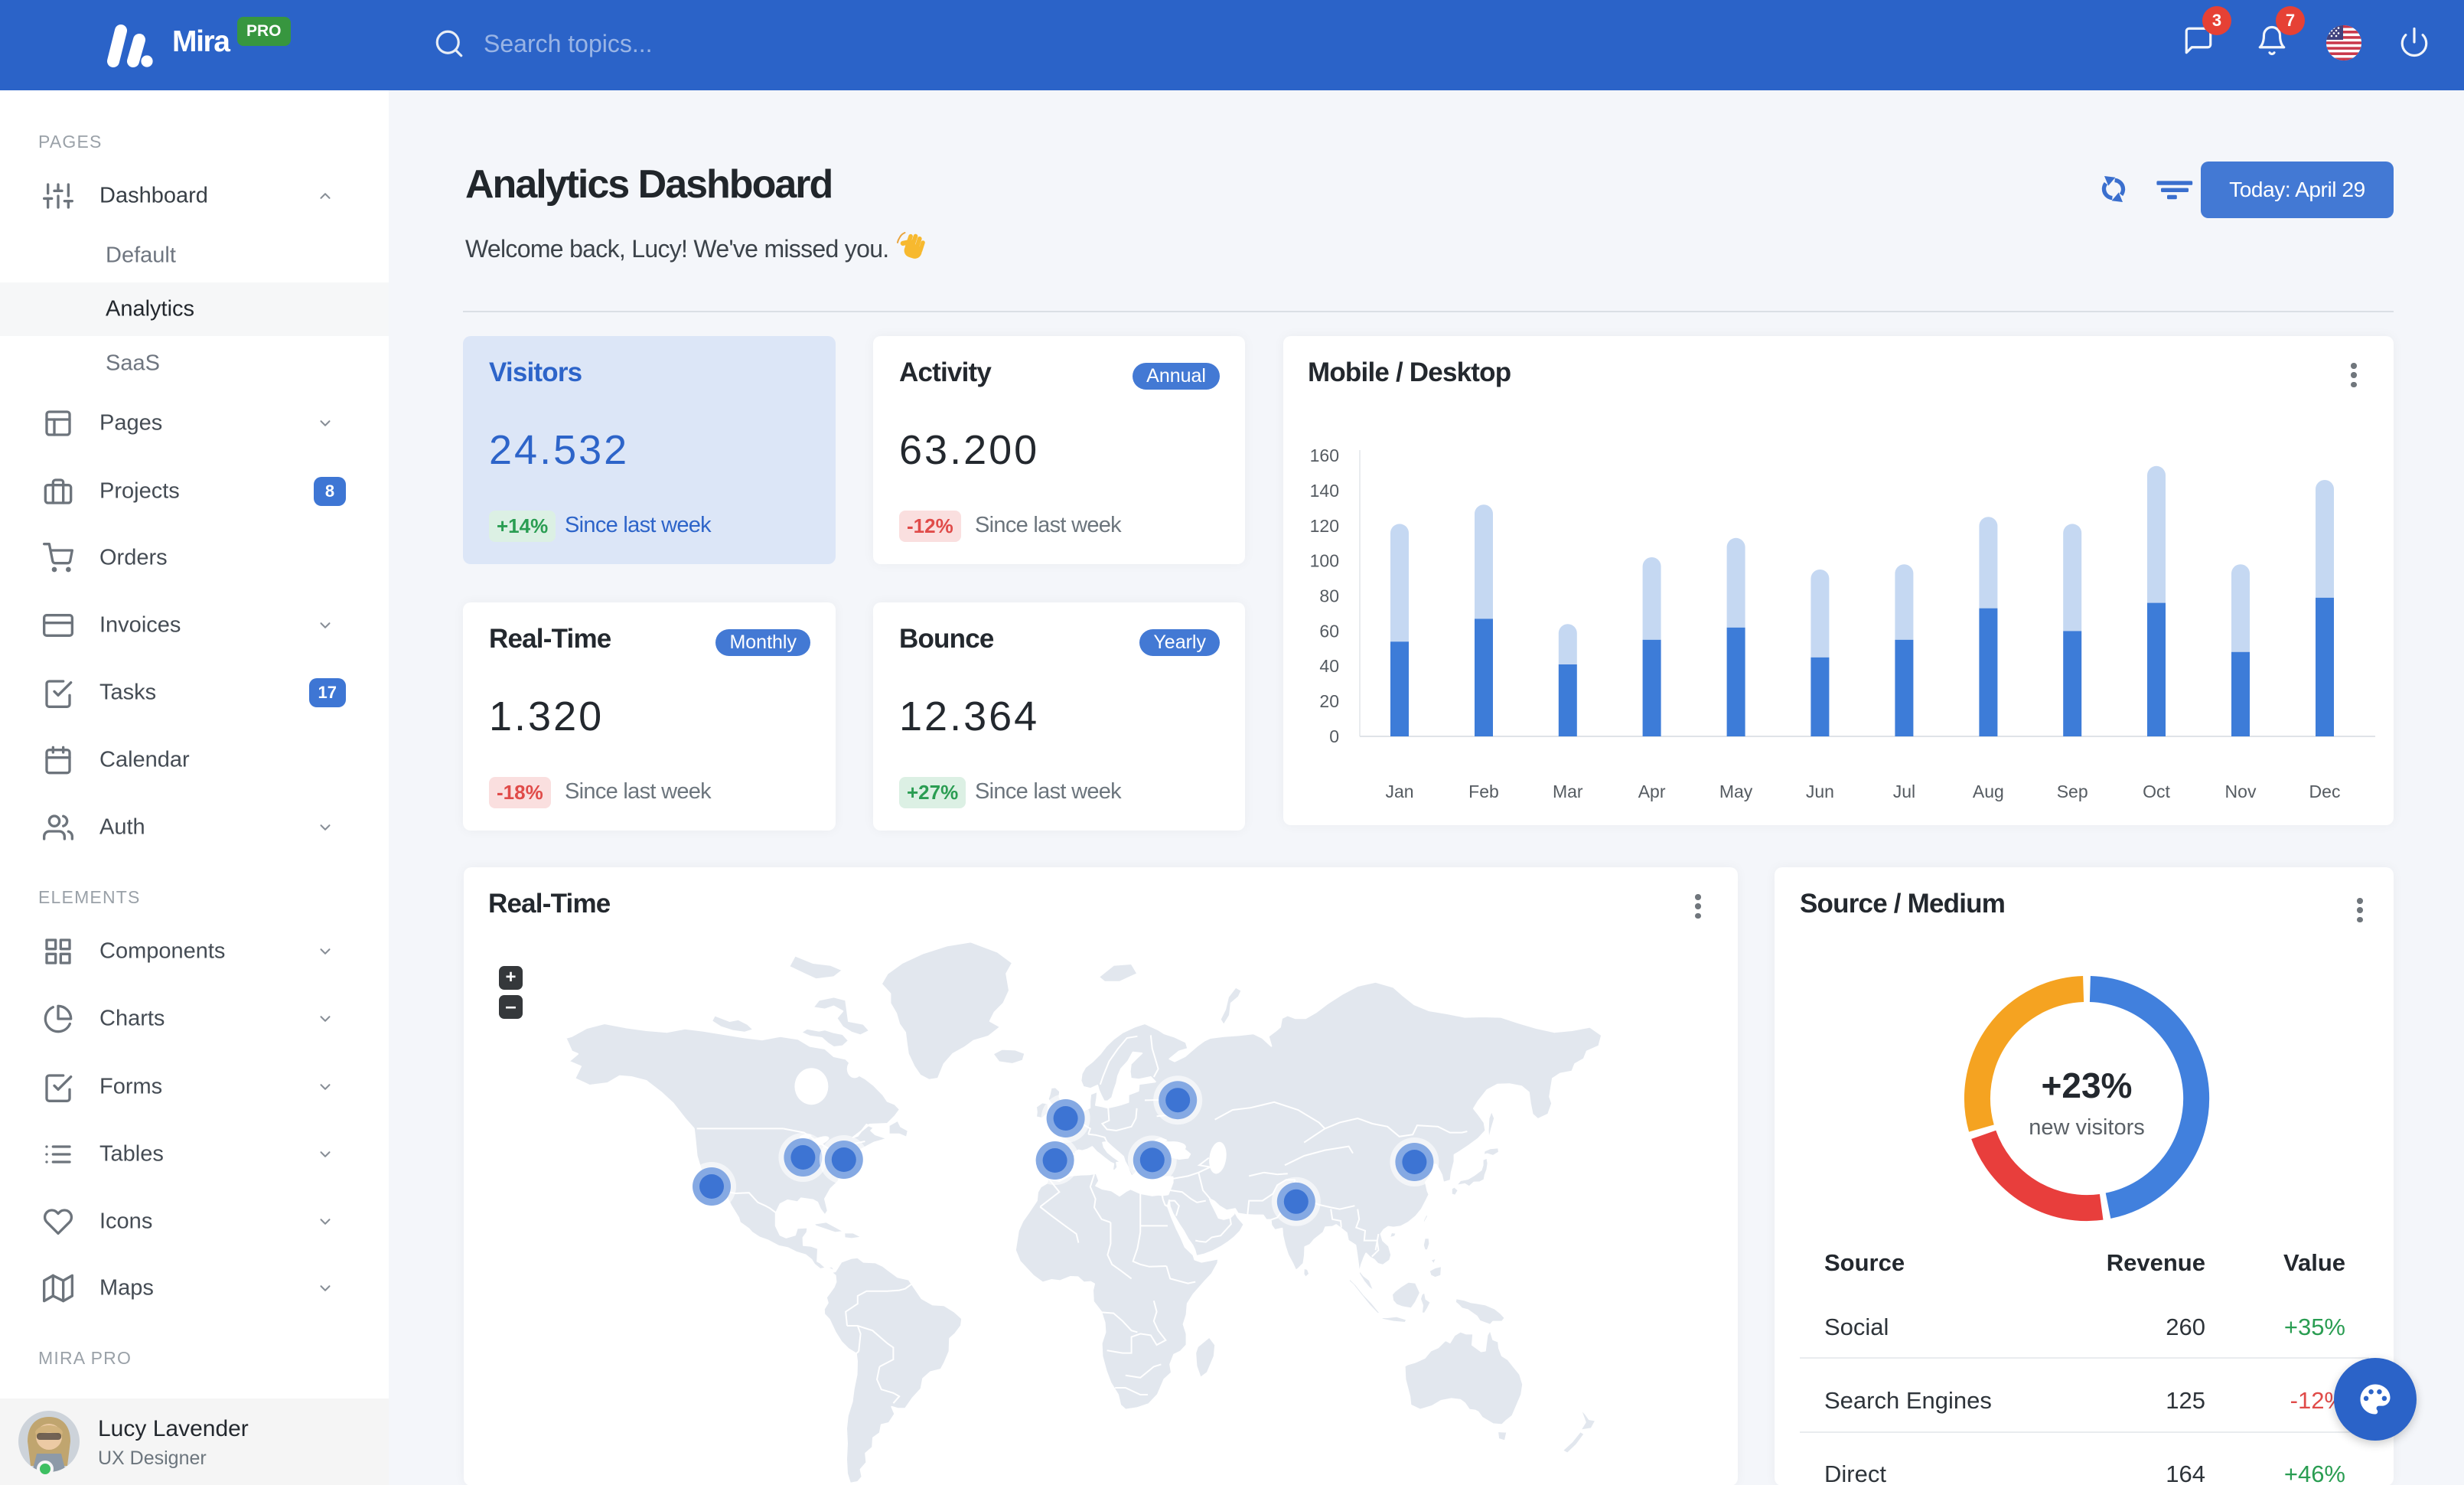 This screenshot has height=1485, width=2464. I want to click on svg-text: Social, so click(1856, 1327).